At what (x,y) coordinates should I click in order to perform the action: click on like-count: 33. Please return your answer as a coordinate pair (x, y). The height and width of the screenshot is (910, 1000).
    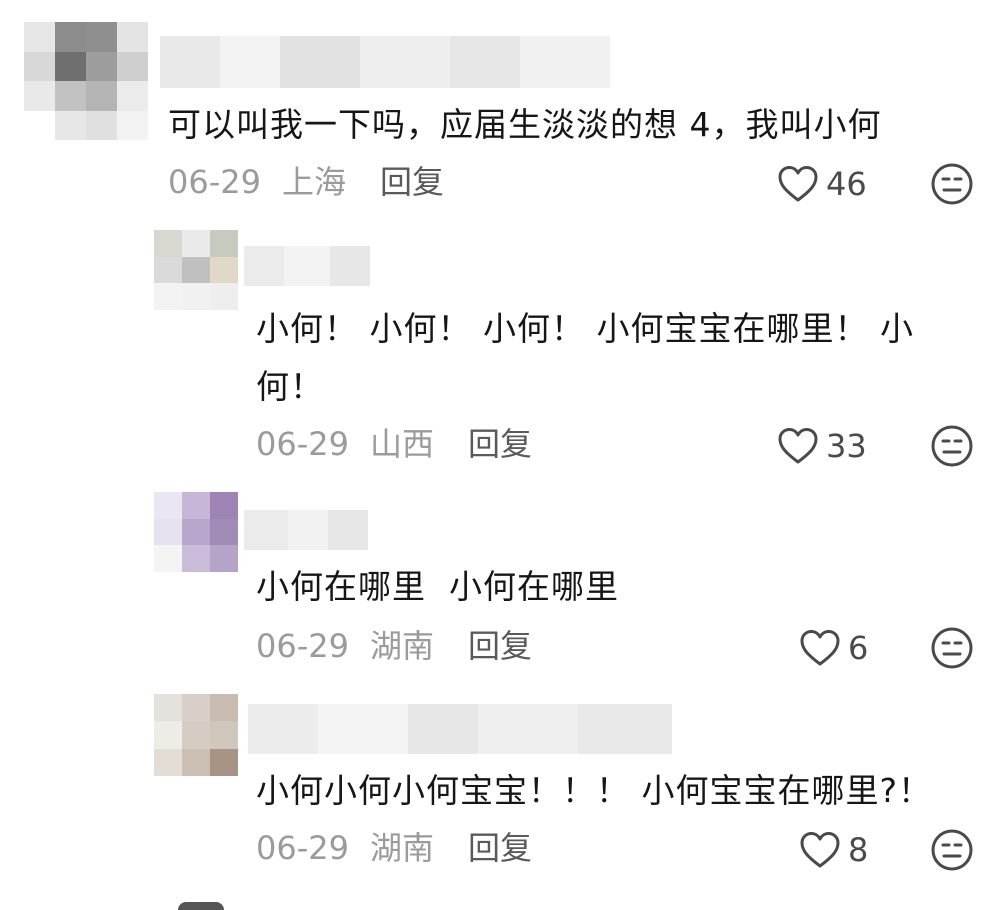
    Looking at the image, I should click on (846, 446).